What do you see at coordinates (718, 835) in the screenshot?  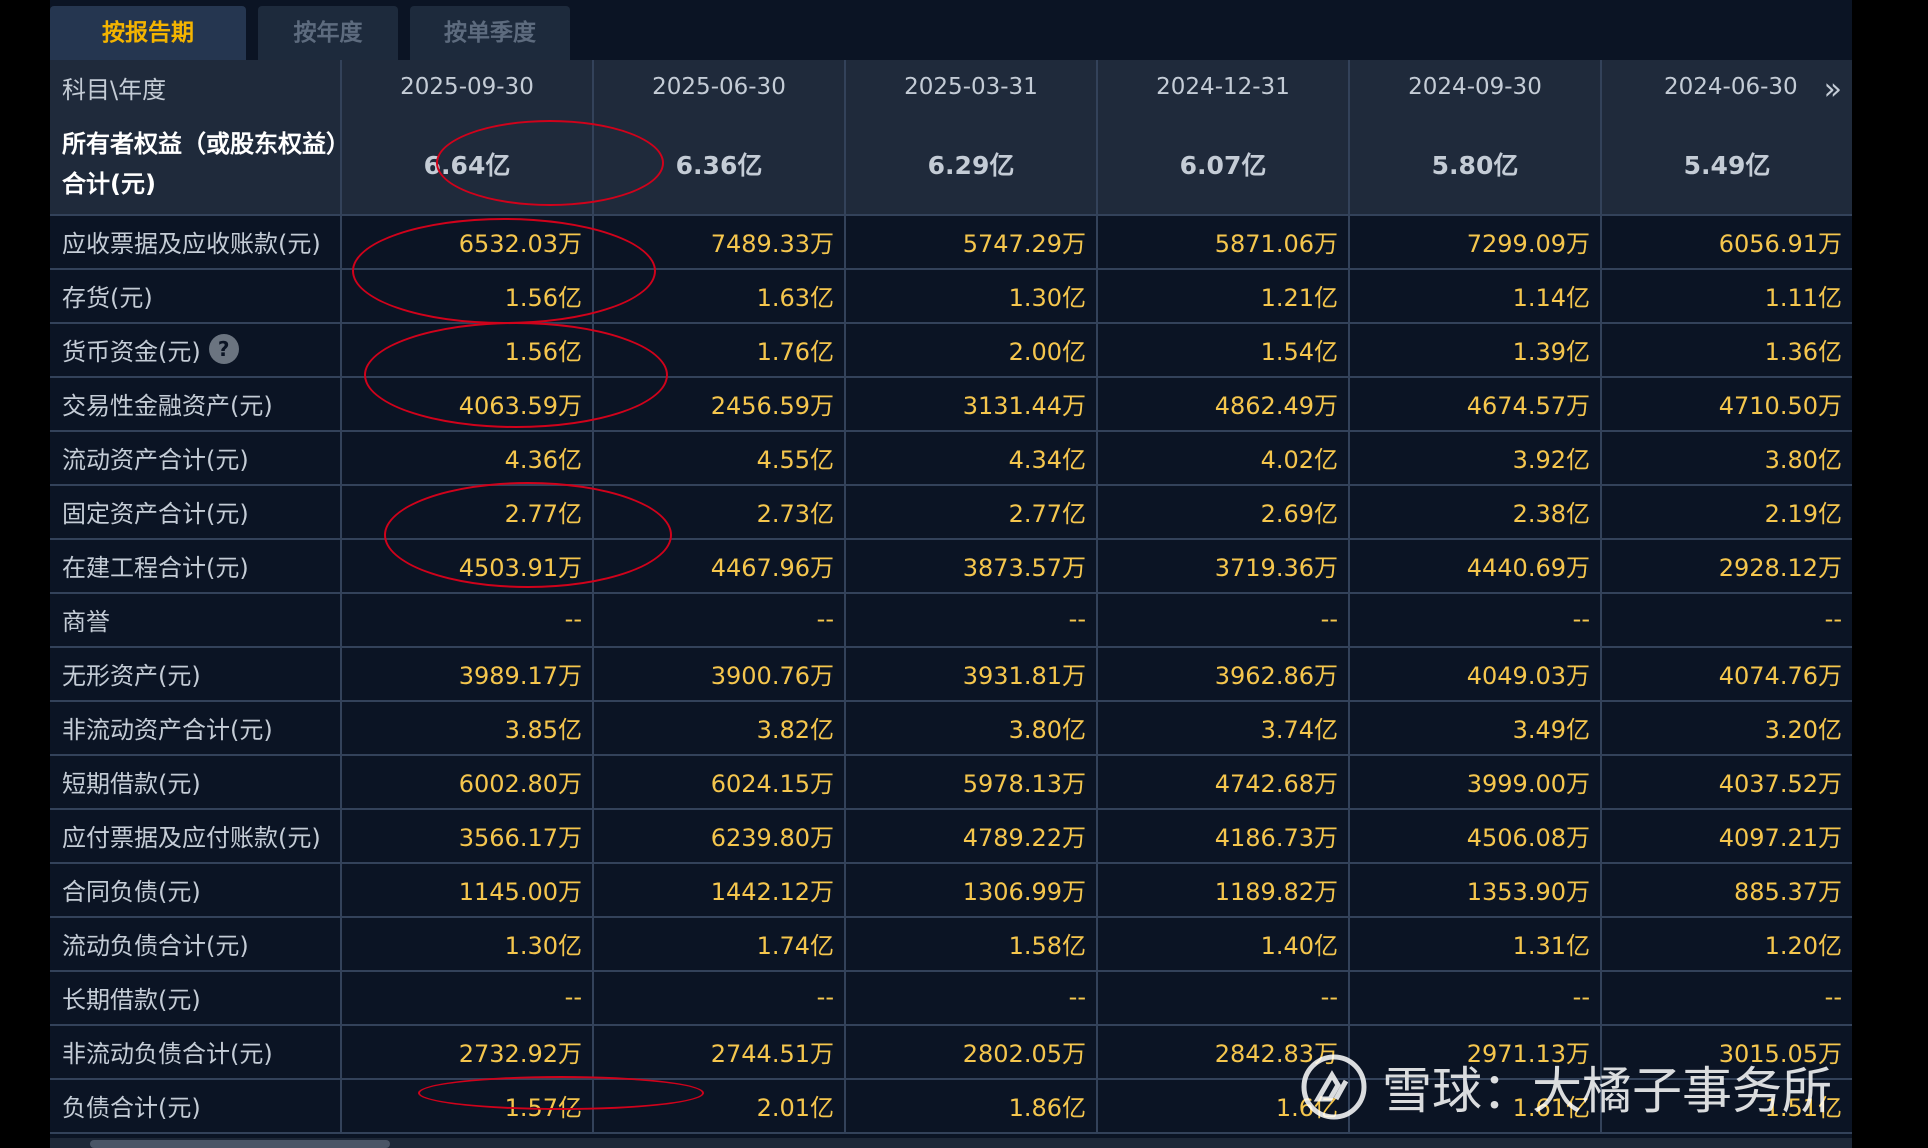 I see `value-cell: 6239.80万` at bounding box center [718, 835].